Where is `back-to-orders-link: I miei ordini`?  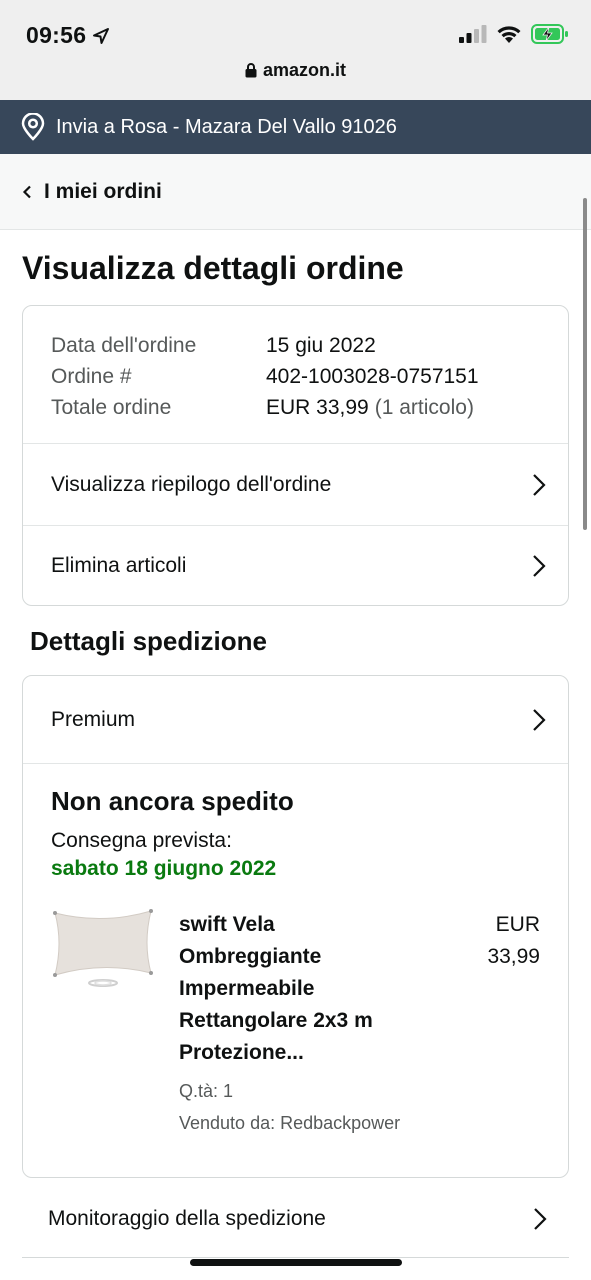
back-to-orders-link: I miei ordini is located at coordinates (295, 192).